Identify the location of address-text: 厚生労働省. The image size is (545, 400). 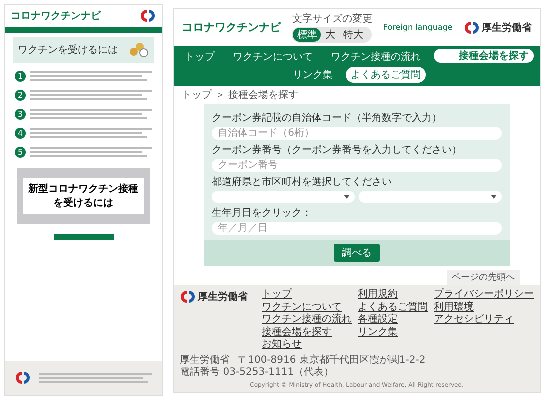
(205, 360).